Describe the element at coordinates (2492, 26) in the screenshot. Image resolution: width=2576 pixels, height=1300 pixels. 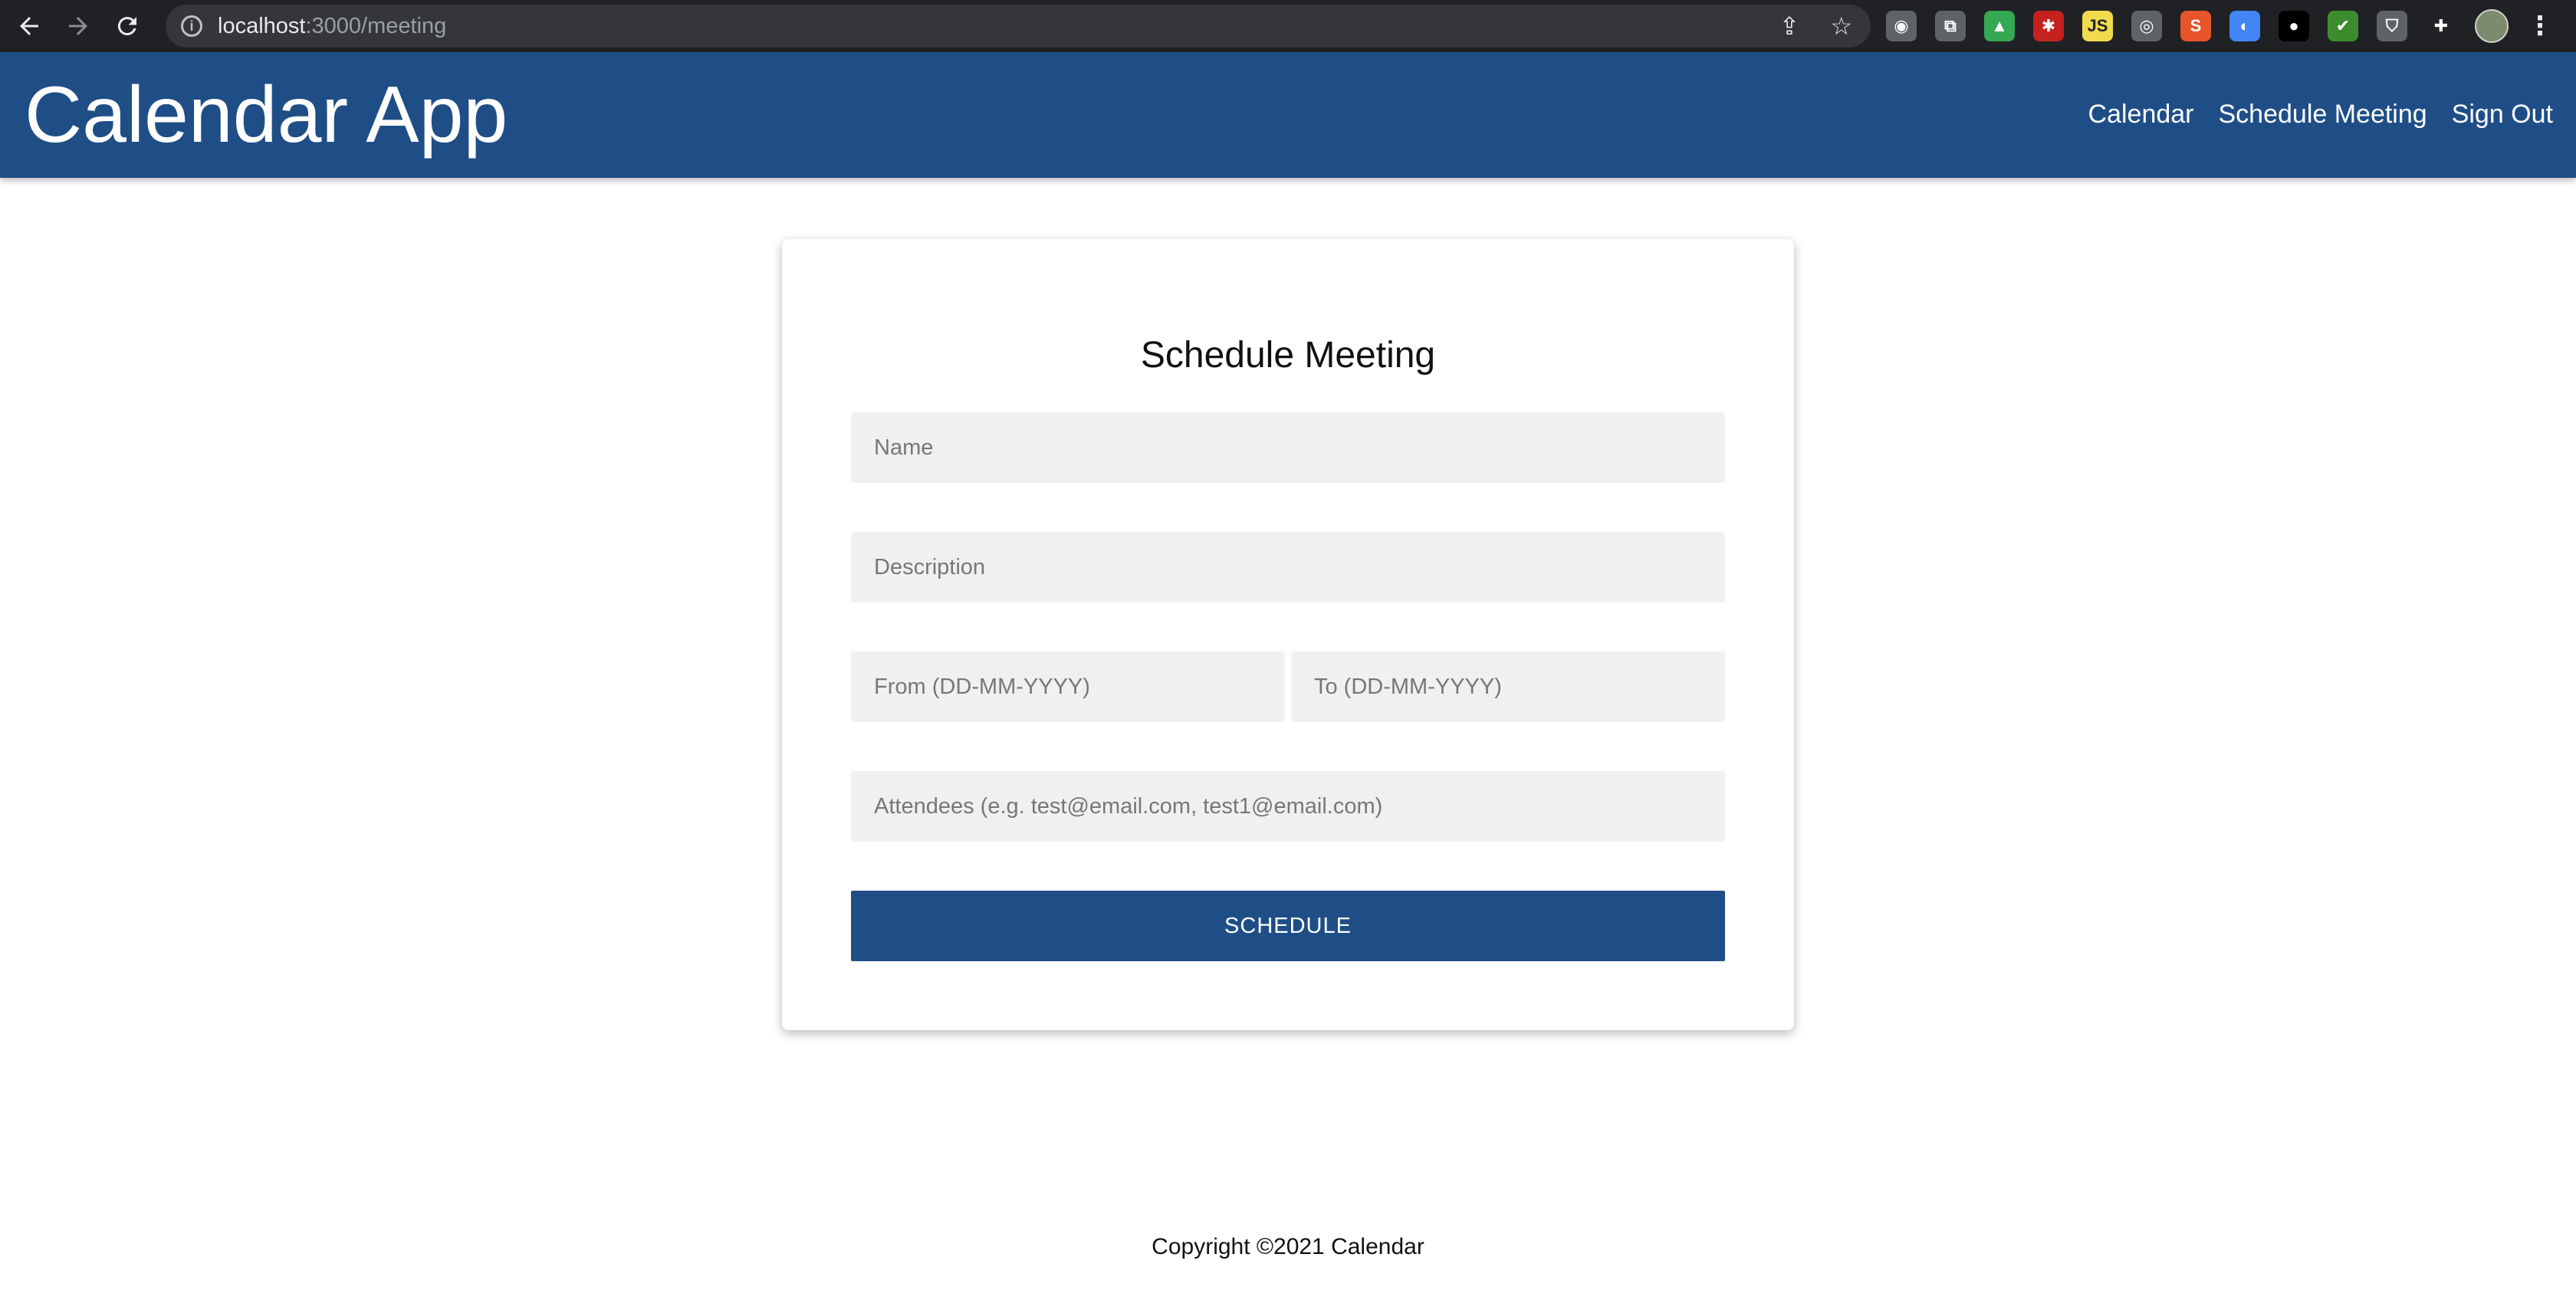
I see `profile-avatar` at that location.